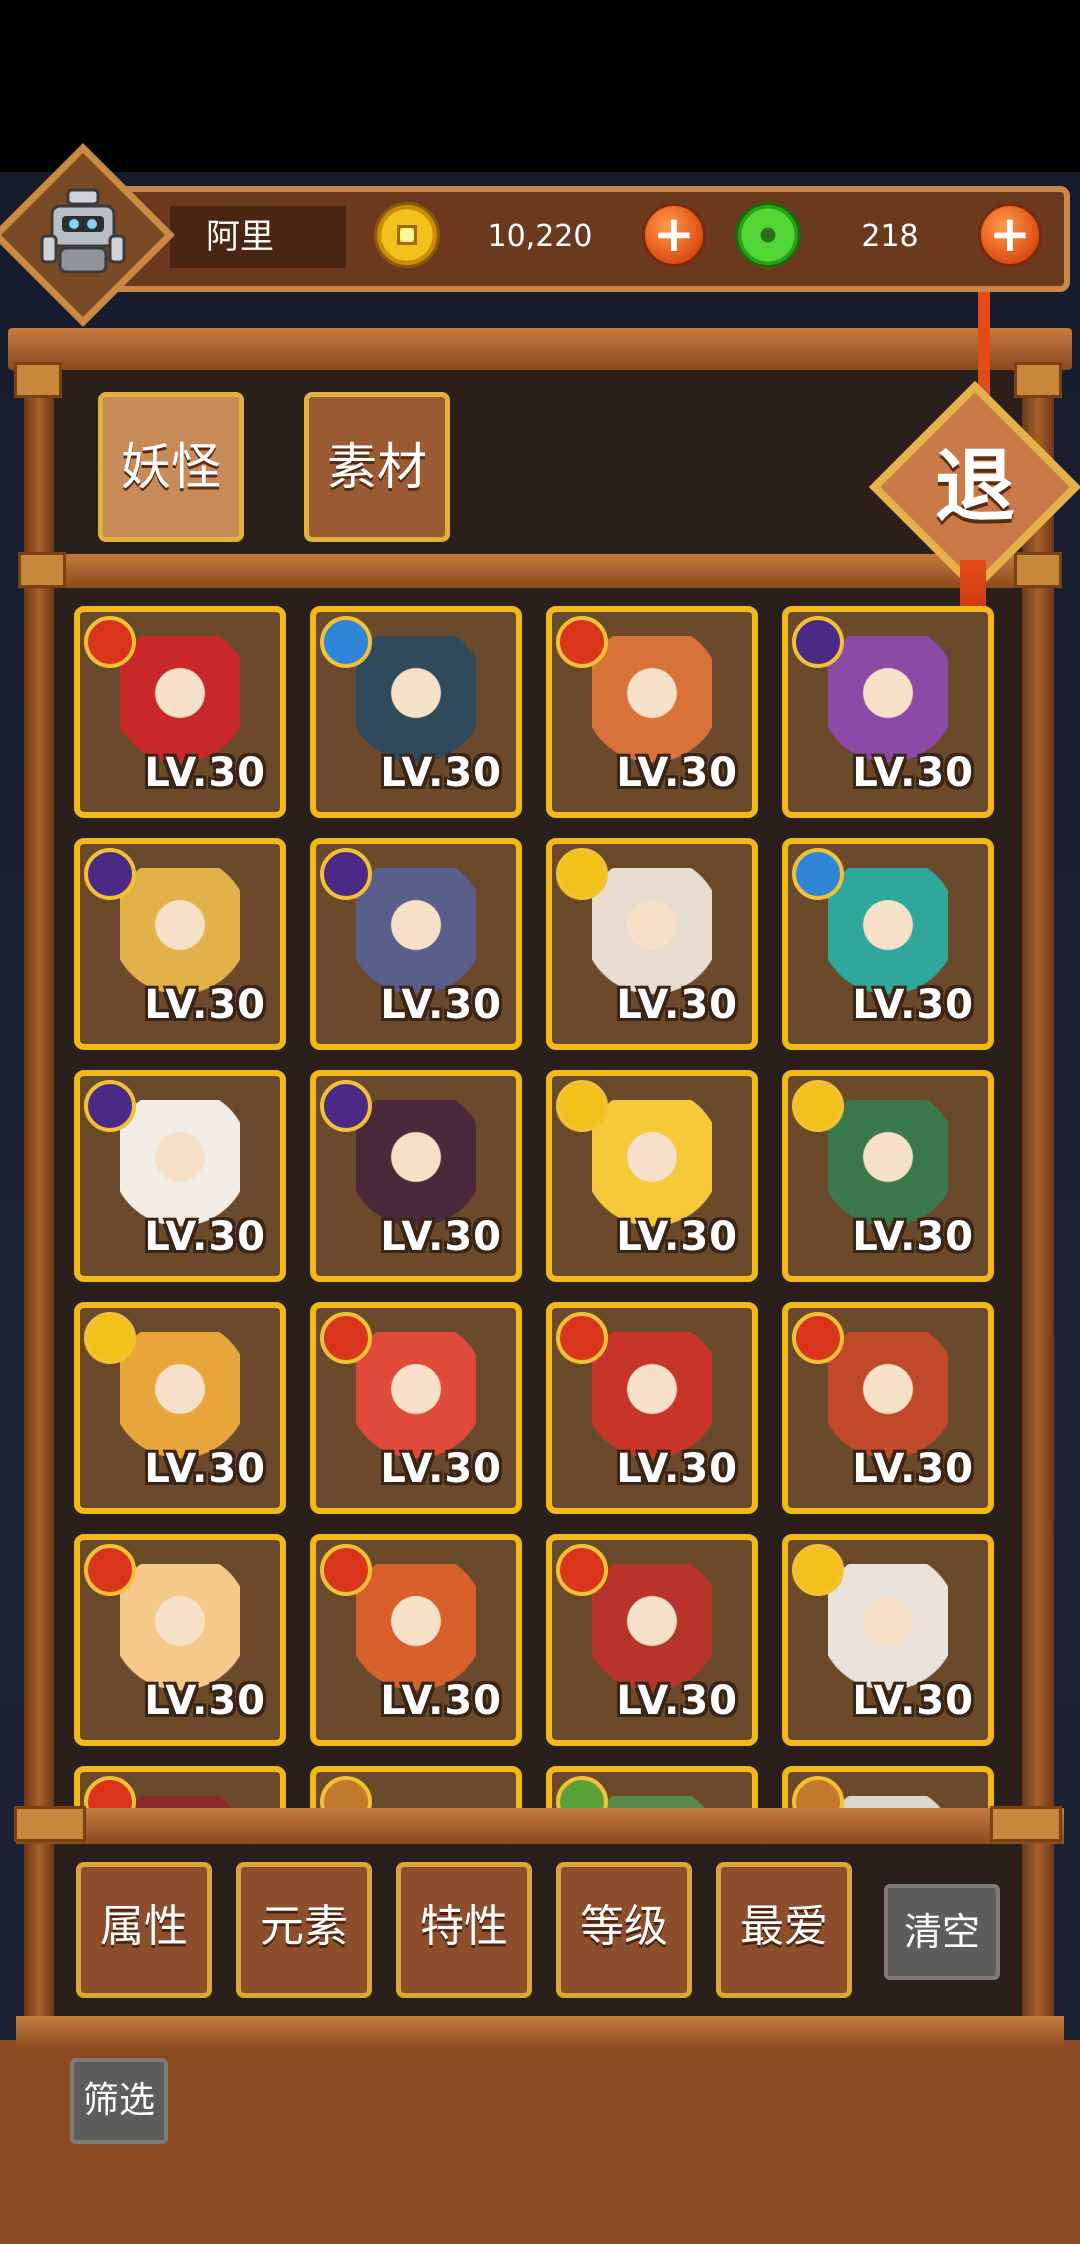  I want to click on add-jade-button: +, so click(1010, 235).